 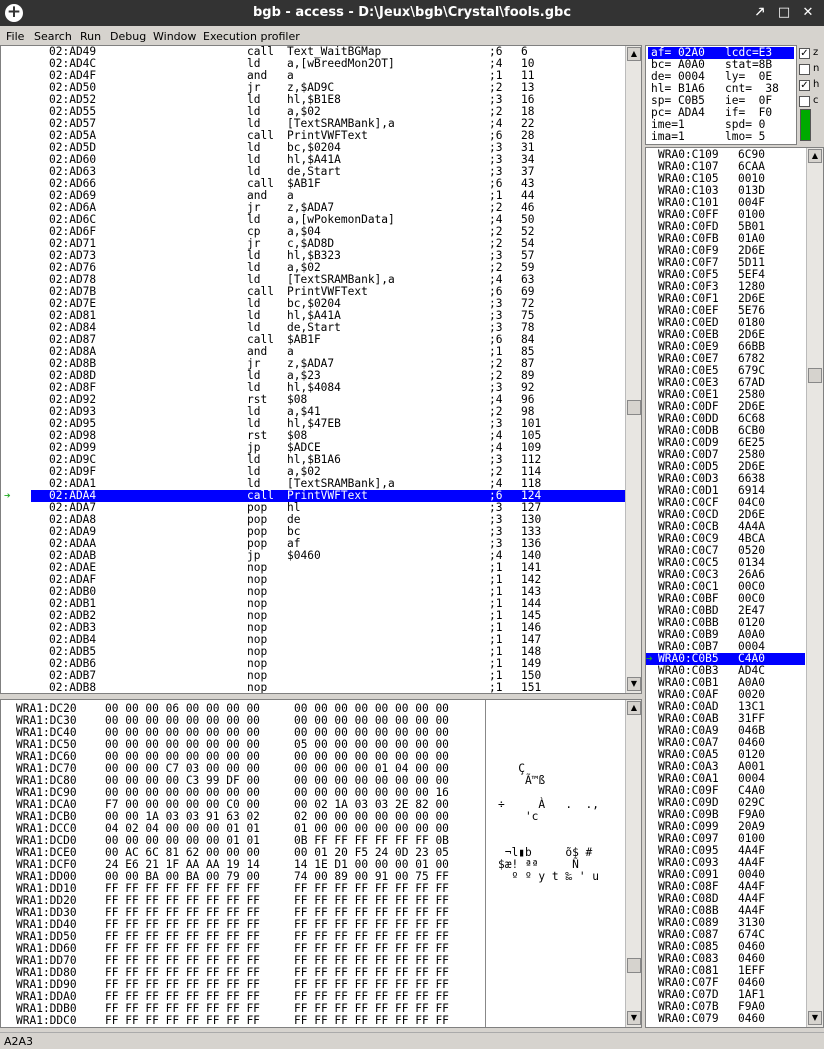 I want to click on menu-window: Window, so click(x=174, y=36).